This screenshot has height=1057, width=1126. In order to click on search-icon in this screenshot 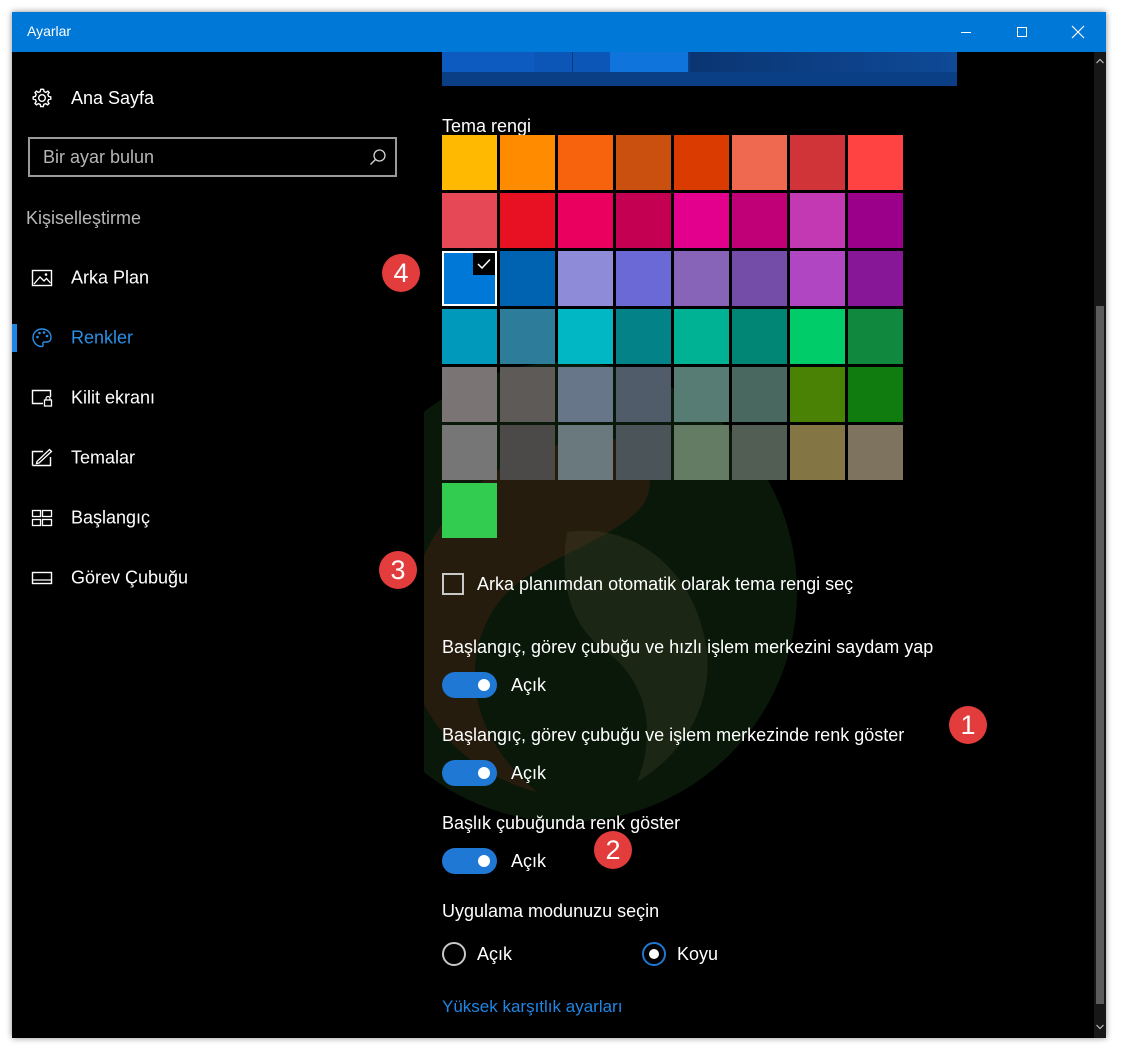, I will do `click(378, 159)`.